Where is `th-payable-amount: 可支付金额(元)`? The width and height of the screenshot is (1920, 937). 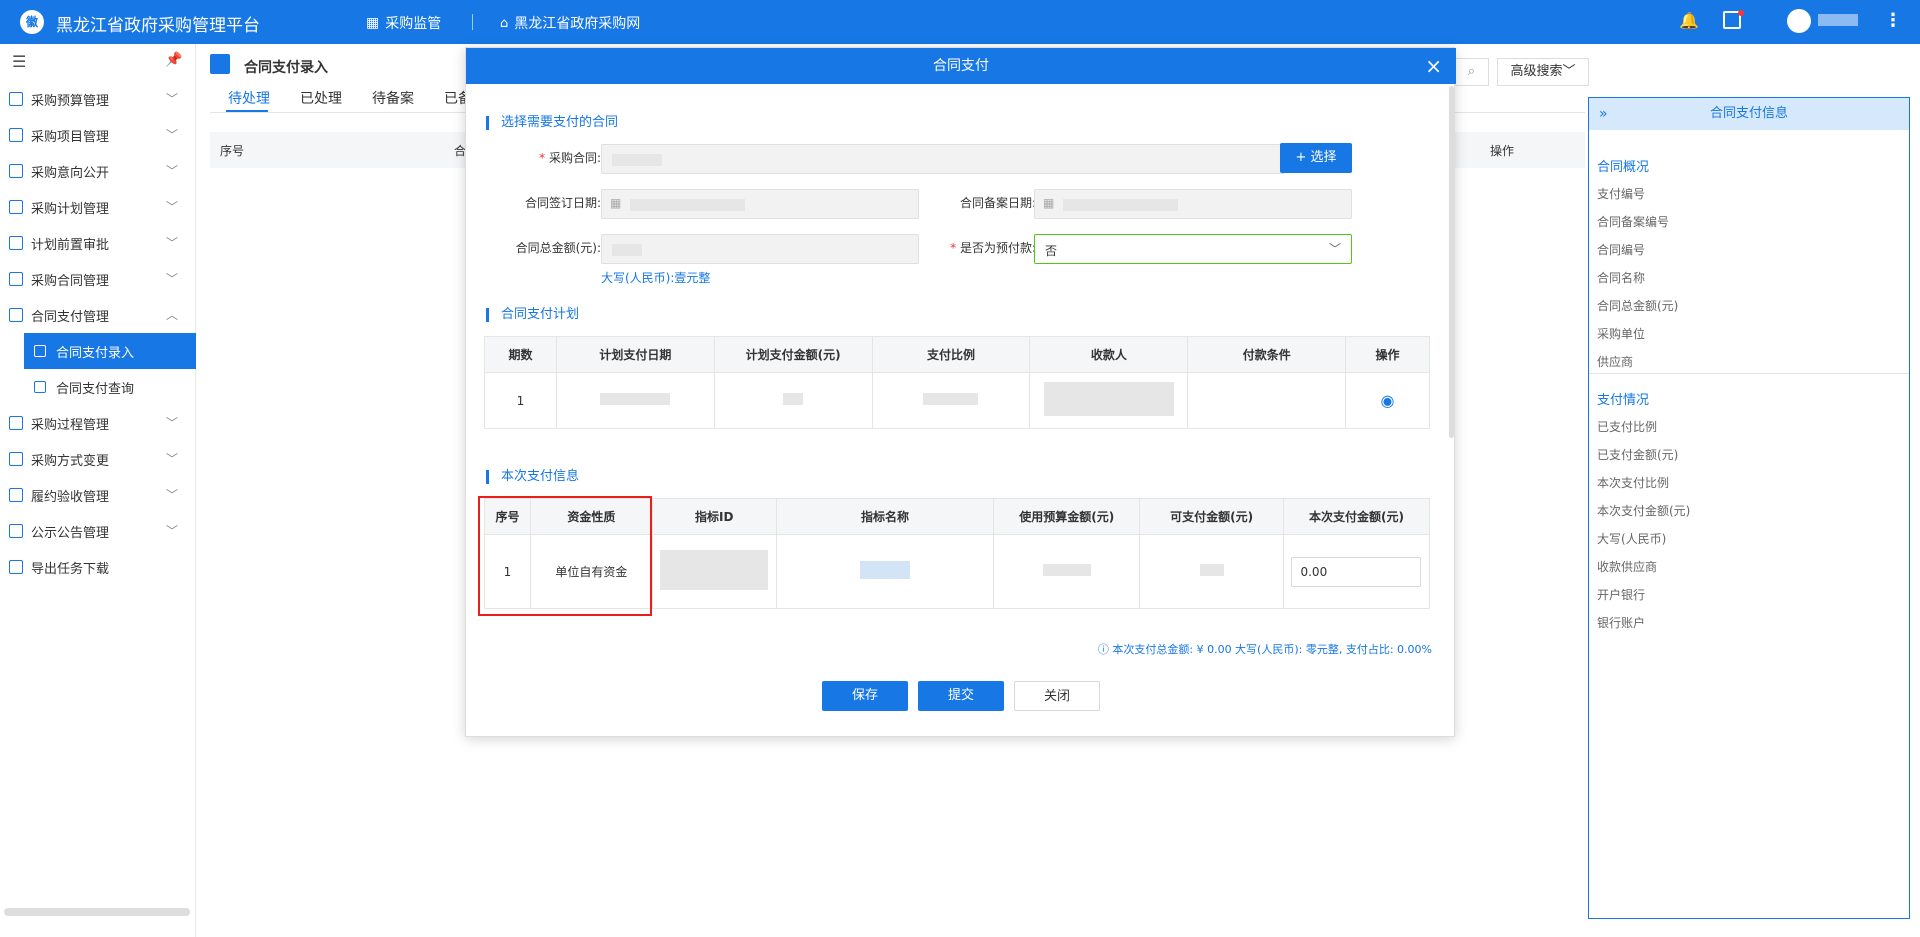
th-payable-amount: 可支付金额(元) is located at coordinates (1211, 516).